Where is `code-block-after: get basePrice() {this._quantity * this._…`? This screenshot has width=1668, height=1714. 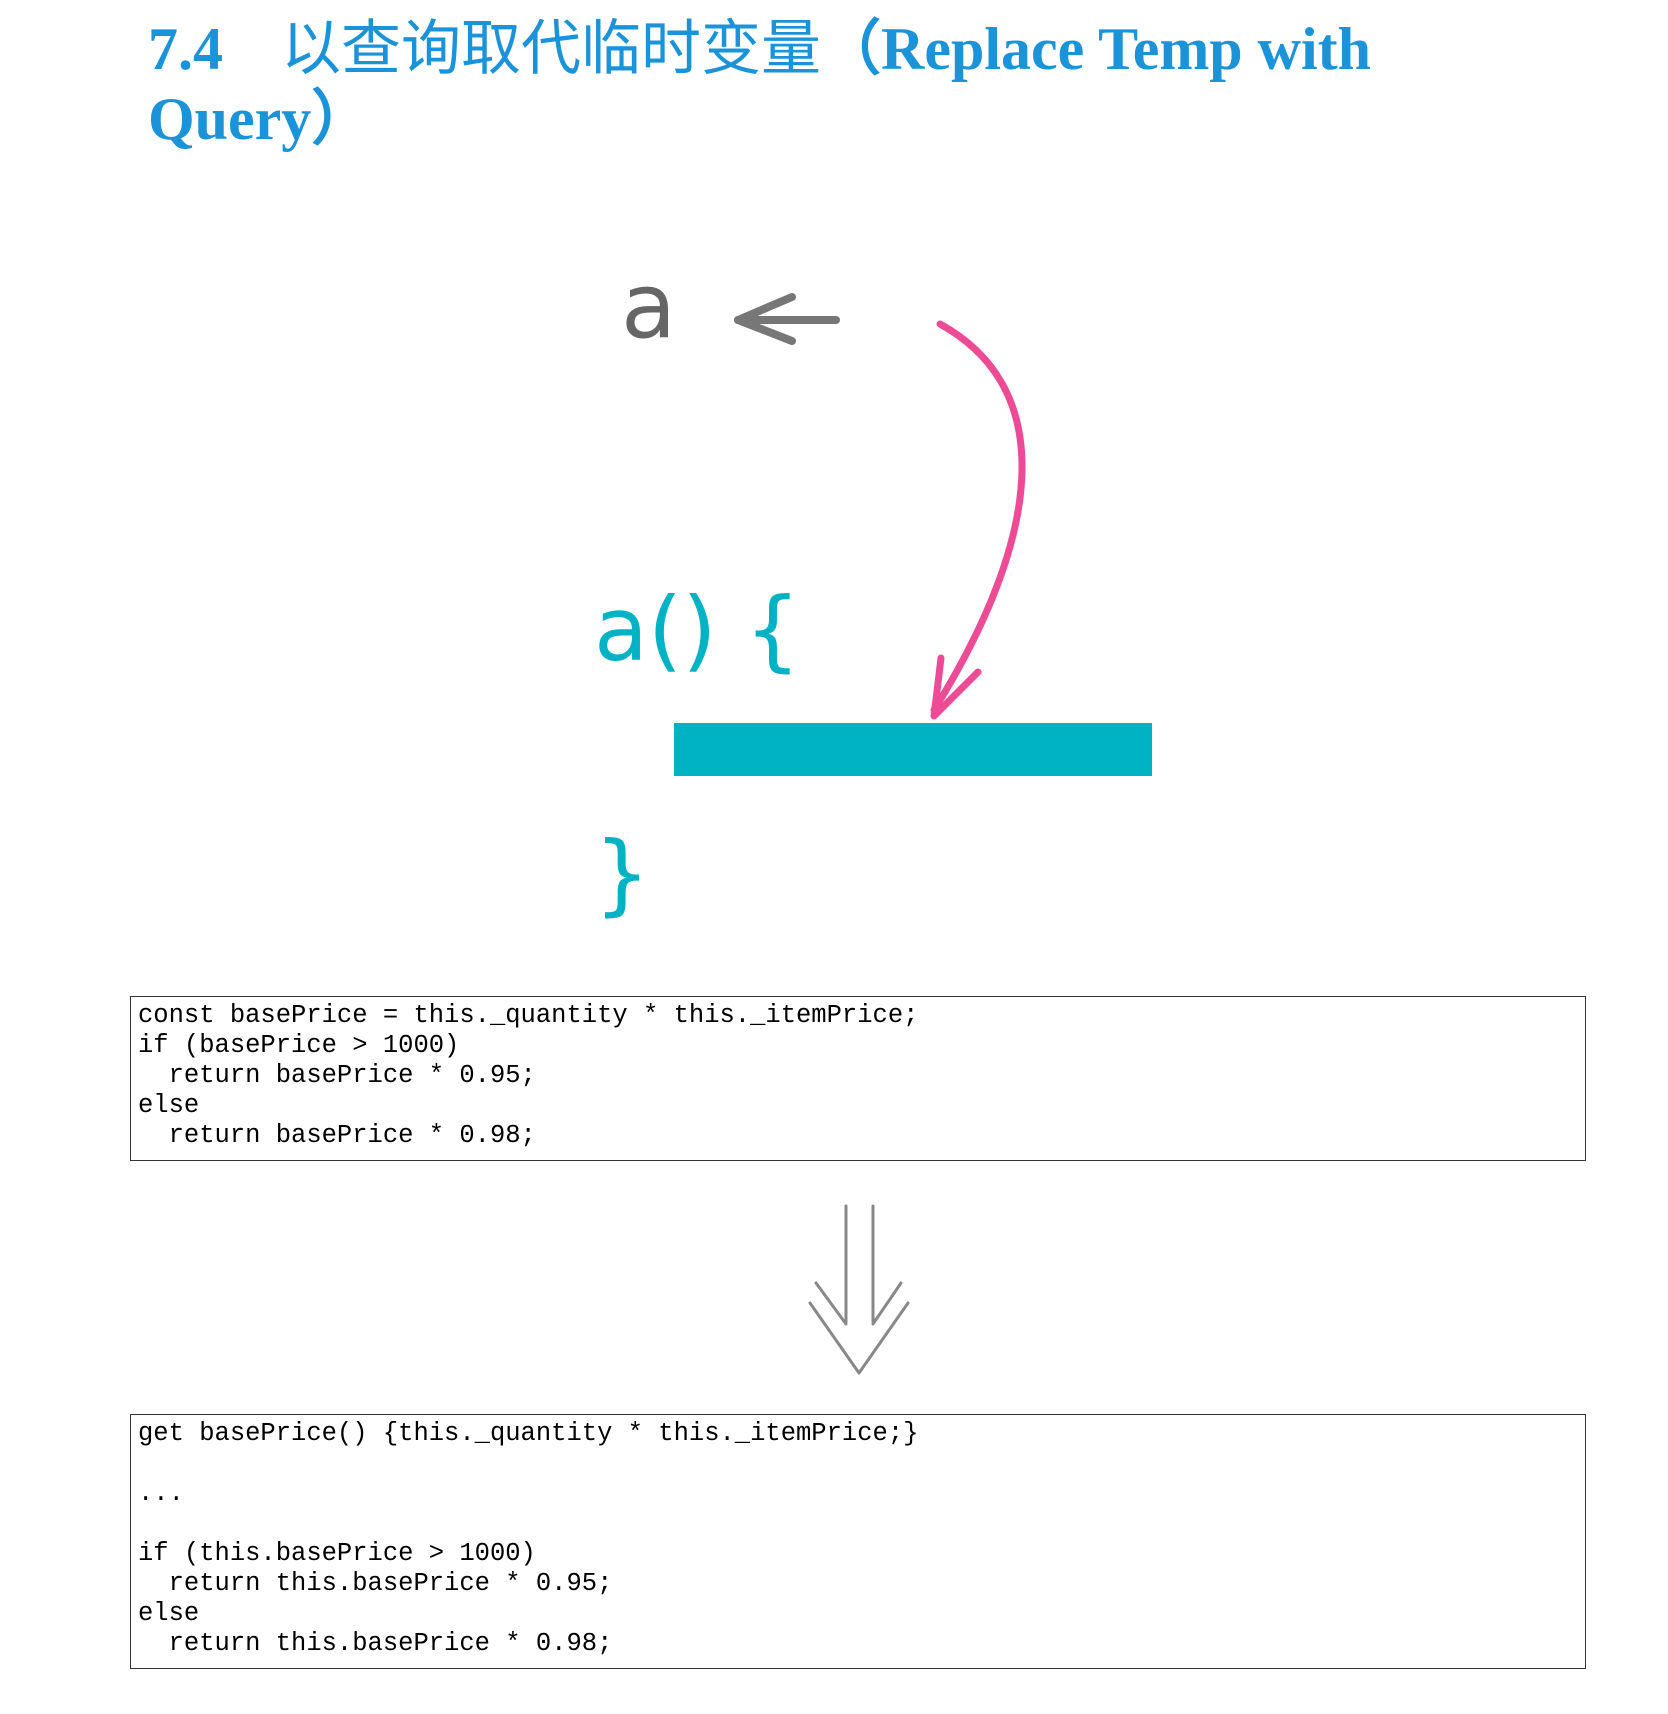 code-block-after: get basePrice() {this._quantity * this._… is located at coordinates (858, 1541).